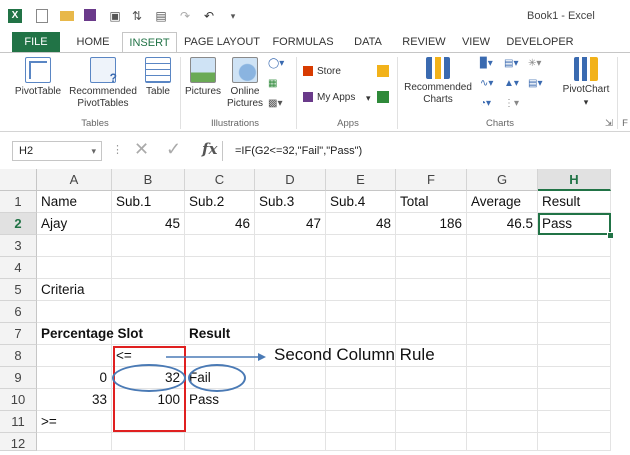  Describe the element at coordinates (534, 64) in the screenshot. I see `hierarchy-chart-icon: ✳▾` at that location.